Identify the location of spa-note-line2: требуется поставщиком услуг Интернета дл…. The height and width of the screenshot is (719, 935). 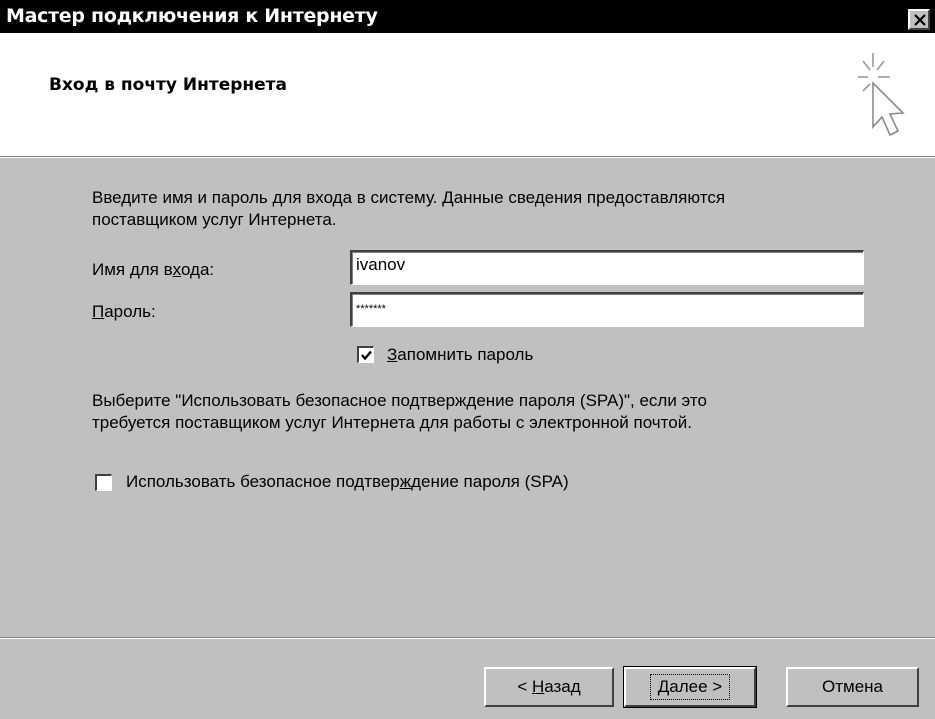
(392, 422).